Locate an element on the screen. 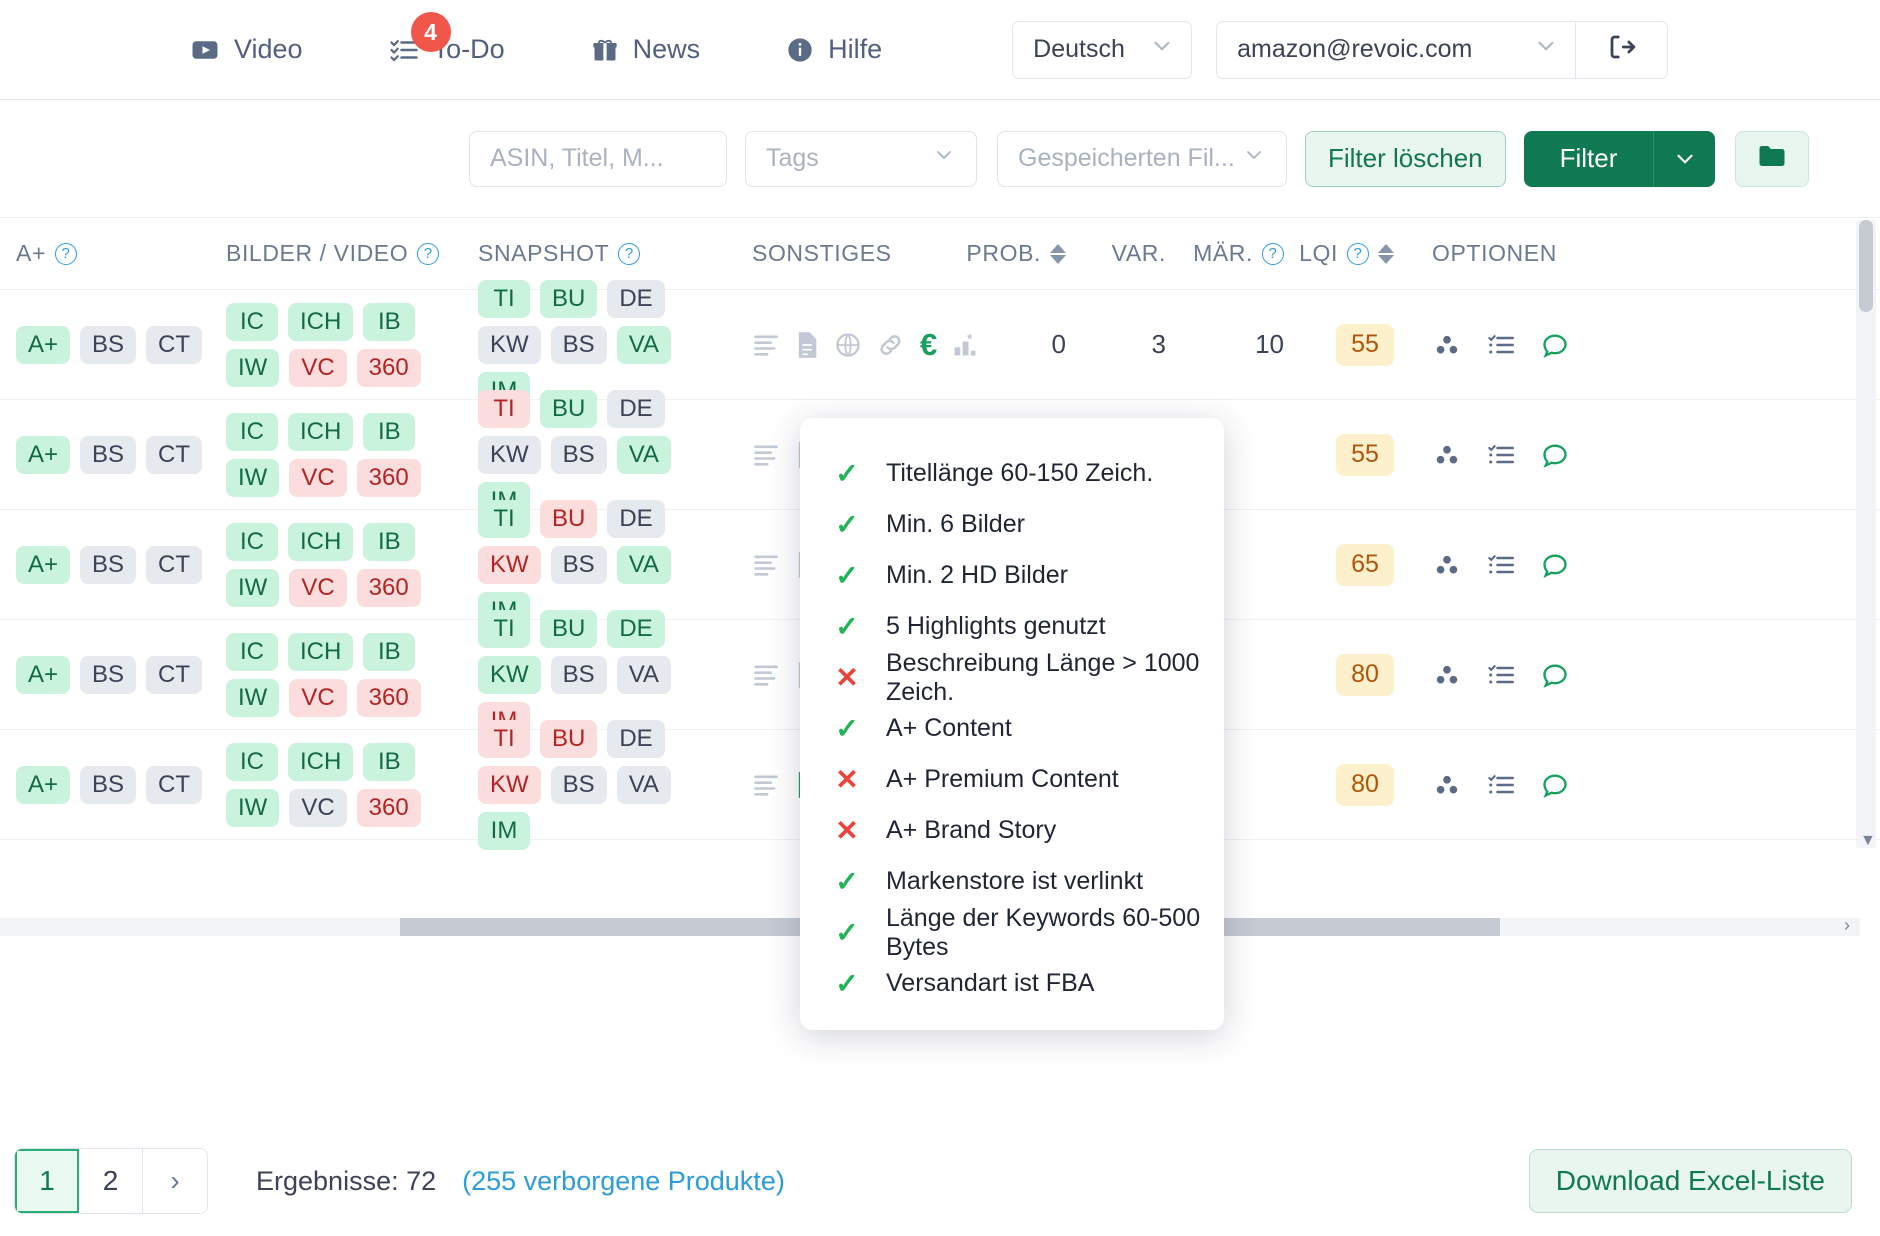  lqi-score-badge: 65 is located at coordinates (1365, 564).